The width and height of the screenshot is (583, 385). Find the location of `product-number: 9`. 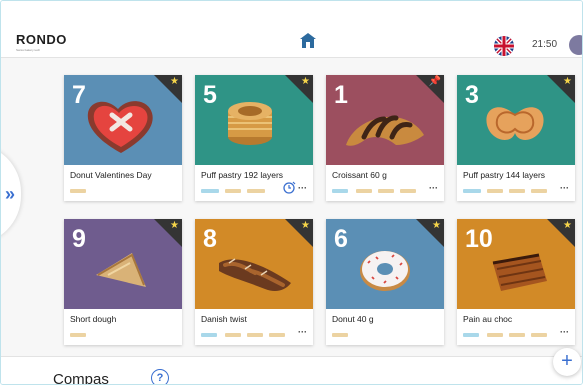

product-number: 9 is located at coordinates (79, 239).